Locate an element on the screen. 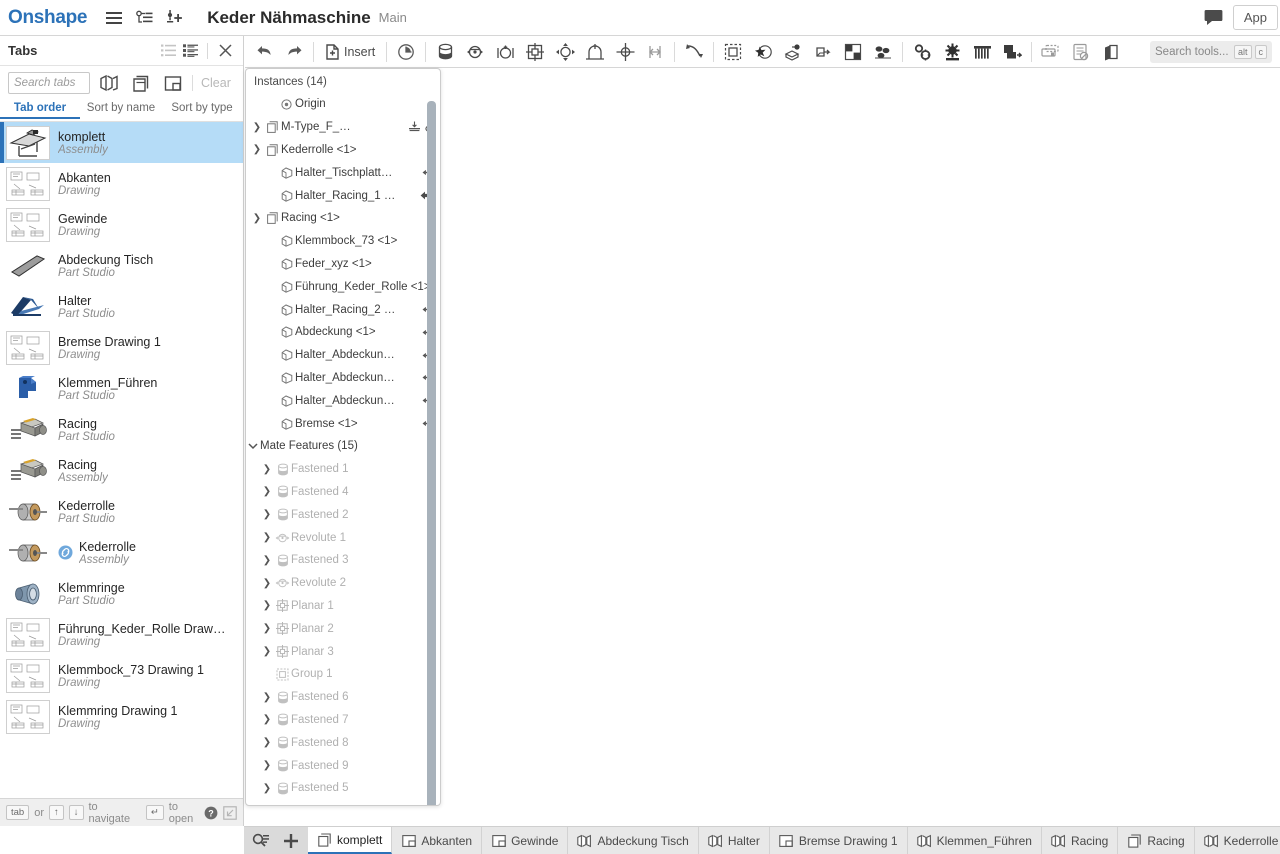 Image resolution: width=1280 pixels, height=854 pixels. ball-mate-icon is located at coordinates (565, 52).